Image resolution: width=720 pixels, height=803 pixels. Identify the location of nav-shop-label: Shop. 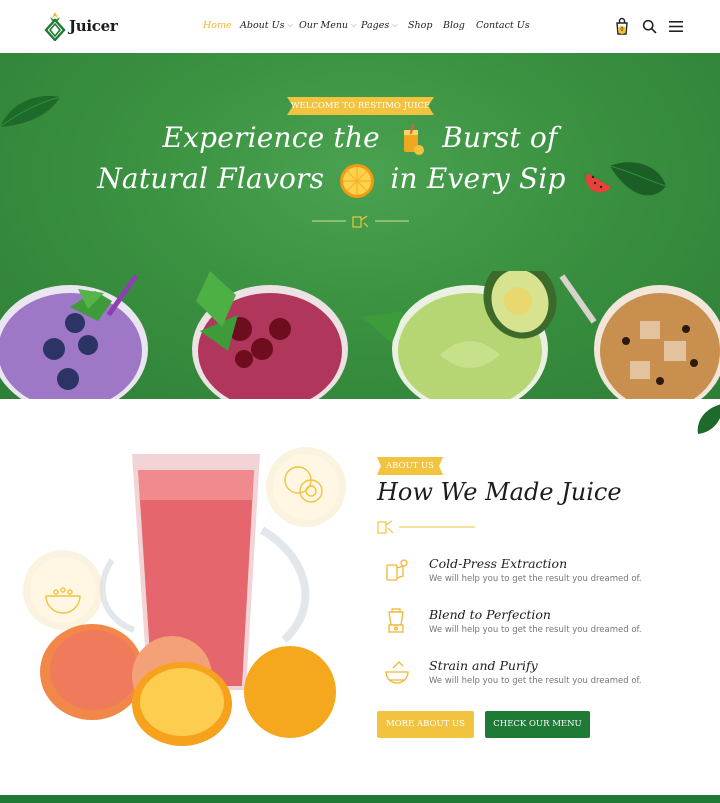
(420, 25).